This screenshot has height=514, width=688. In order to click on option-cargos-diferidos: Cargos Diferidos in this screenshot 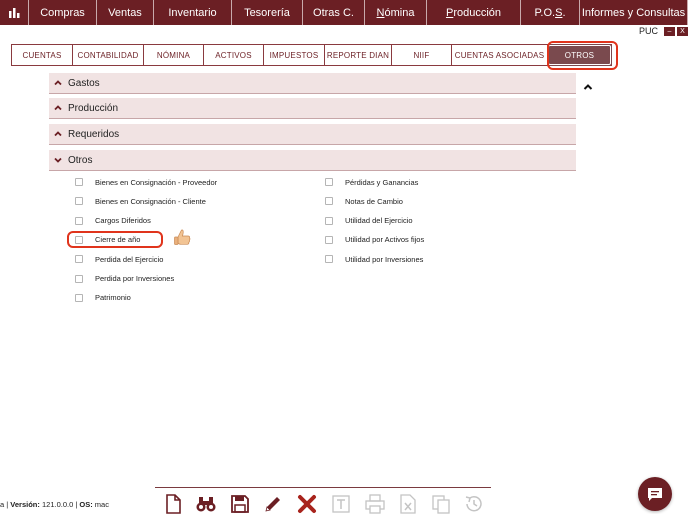, I will do `click(113, 221)`.